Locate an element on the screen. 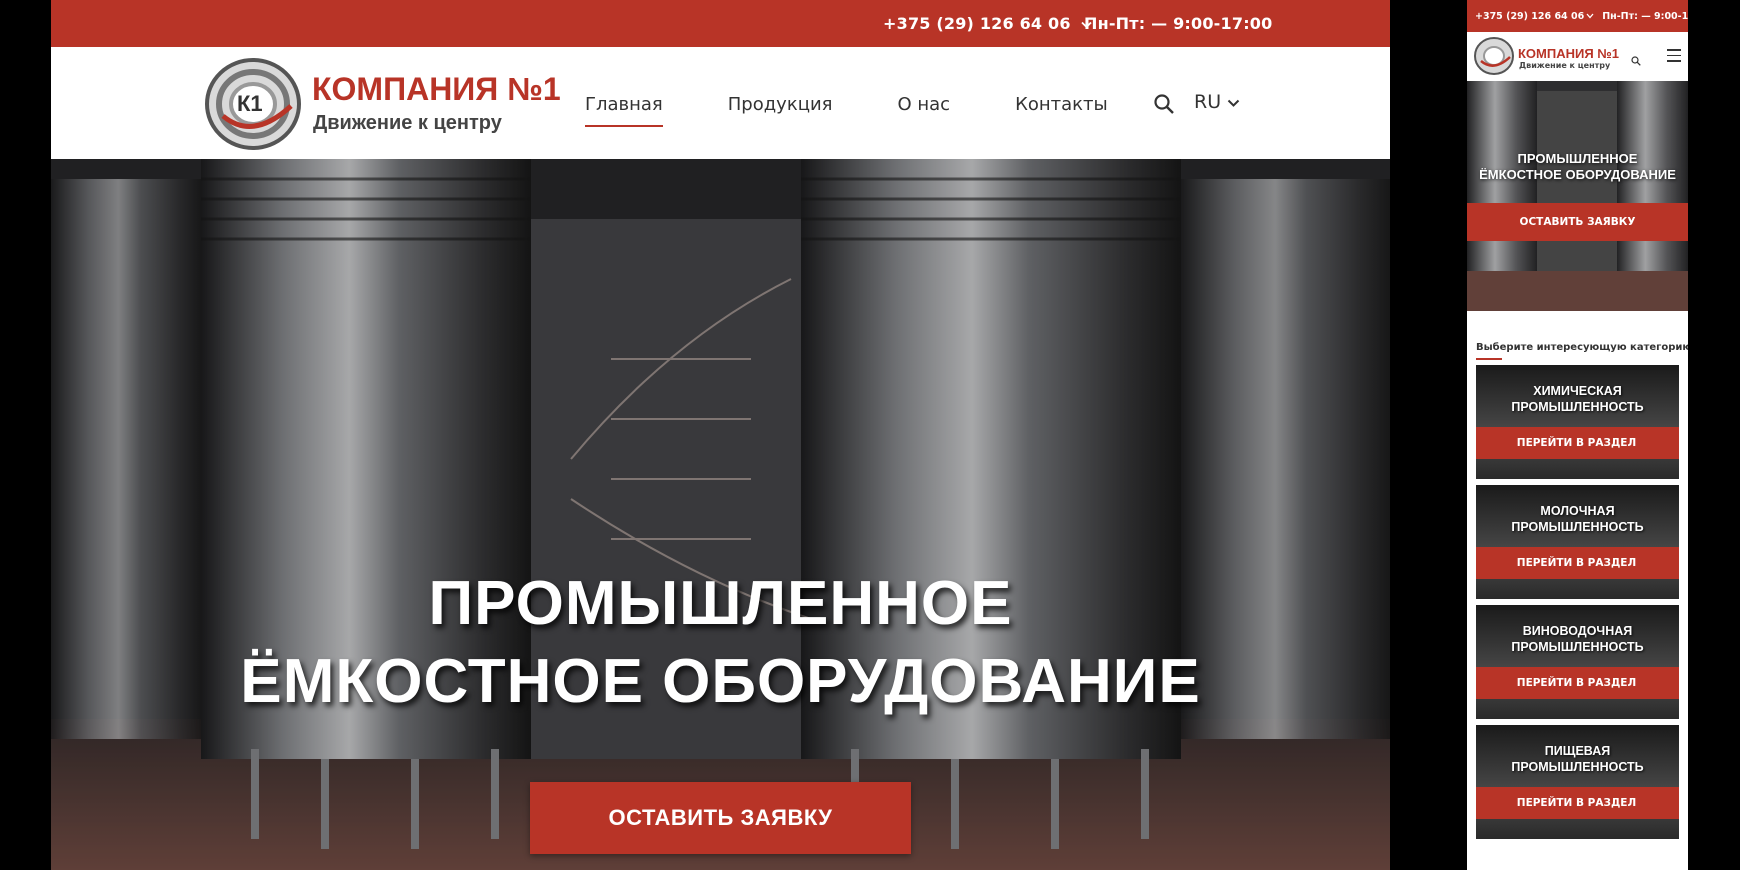 The height and width of the screenshot is (870, 1740). category-title: МОЛОЧНАЯ ПРОМЫШЛЕННОСТЬ is located at coordinates (1577, 519).